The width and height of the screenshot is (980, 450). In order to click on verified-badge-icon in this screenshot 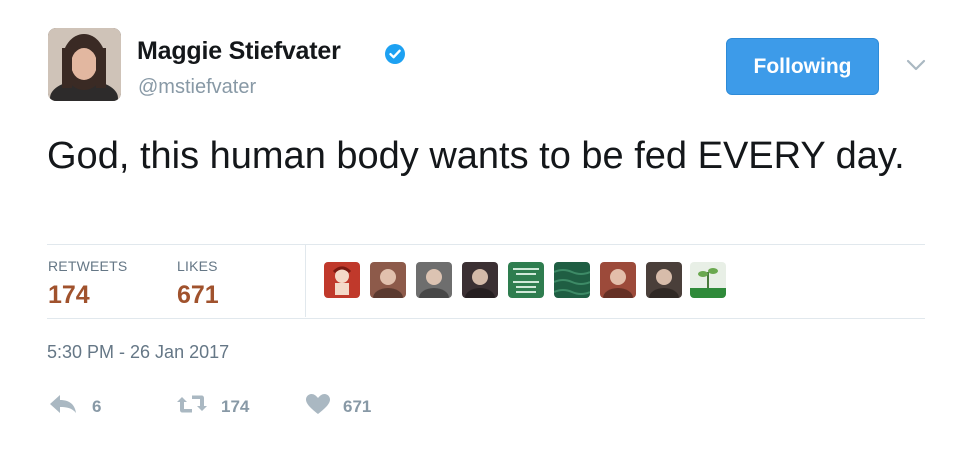, I will do `click(395, 54)`.